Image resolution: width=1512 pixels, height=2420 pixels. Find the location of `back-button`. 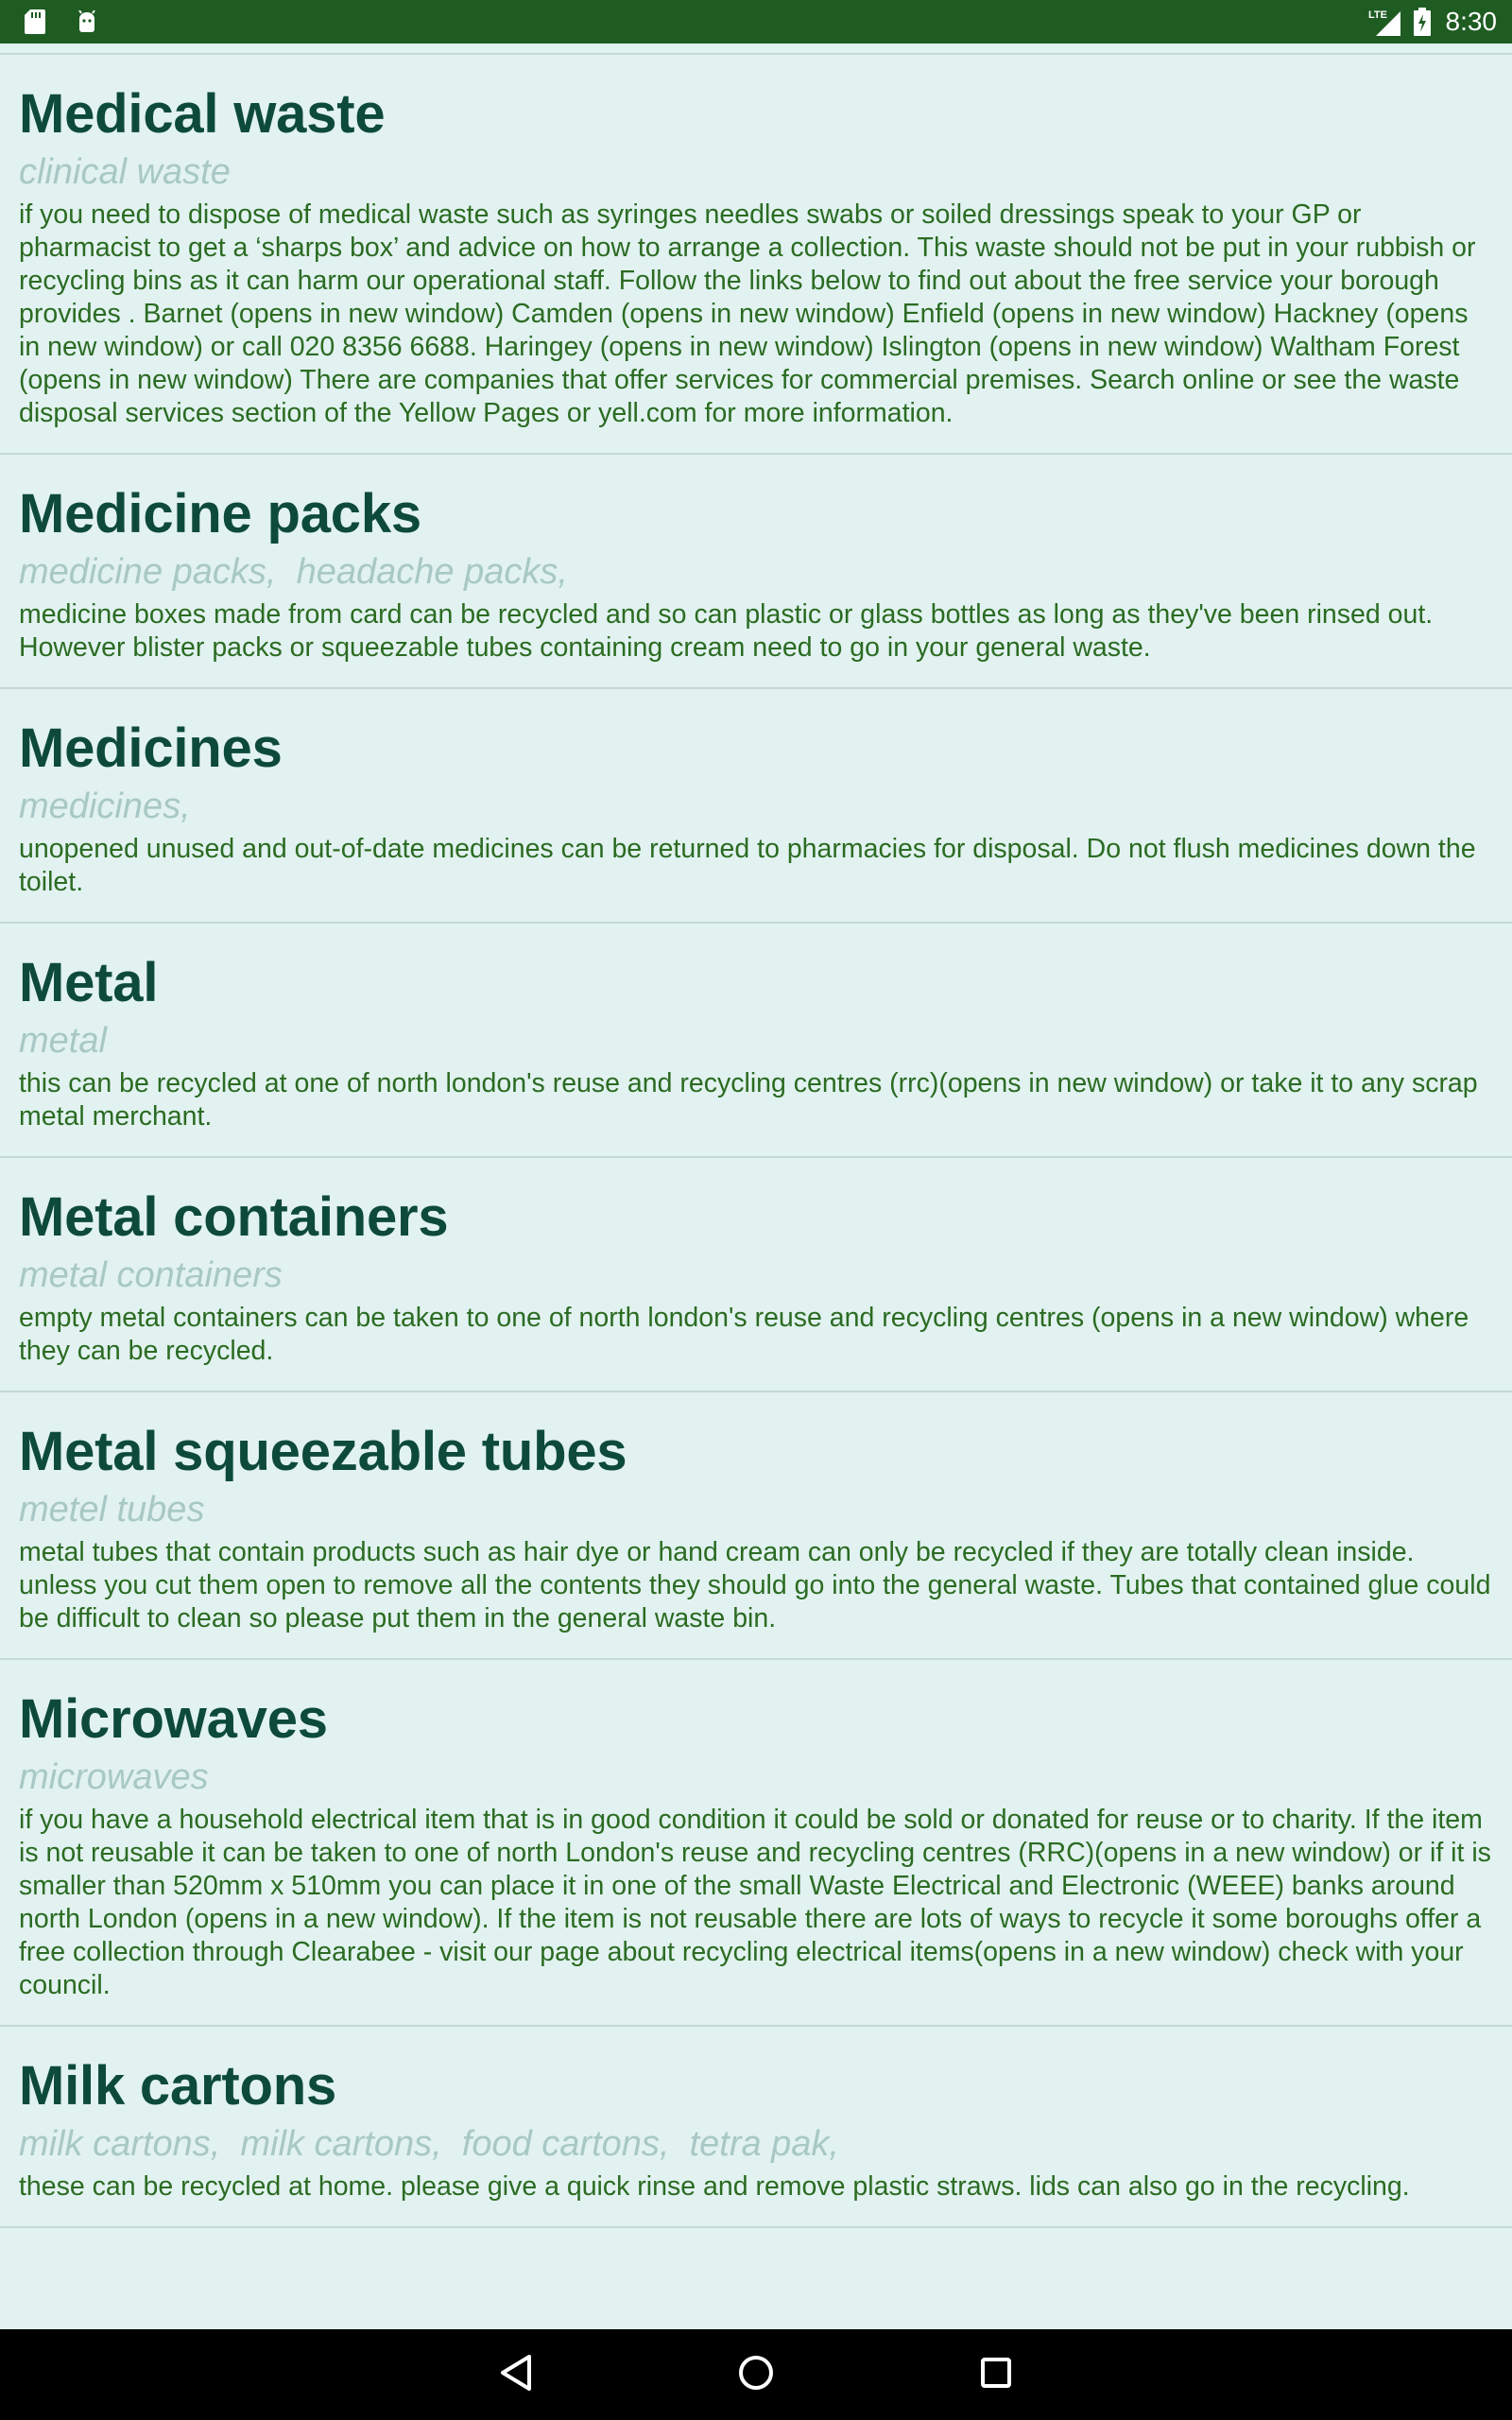

back-button is located at coordinates (516, 2374).